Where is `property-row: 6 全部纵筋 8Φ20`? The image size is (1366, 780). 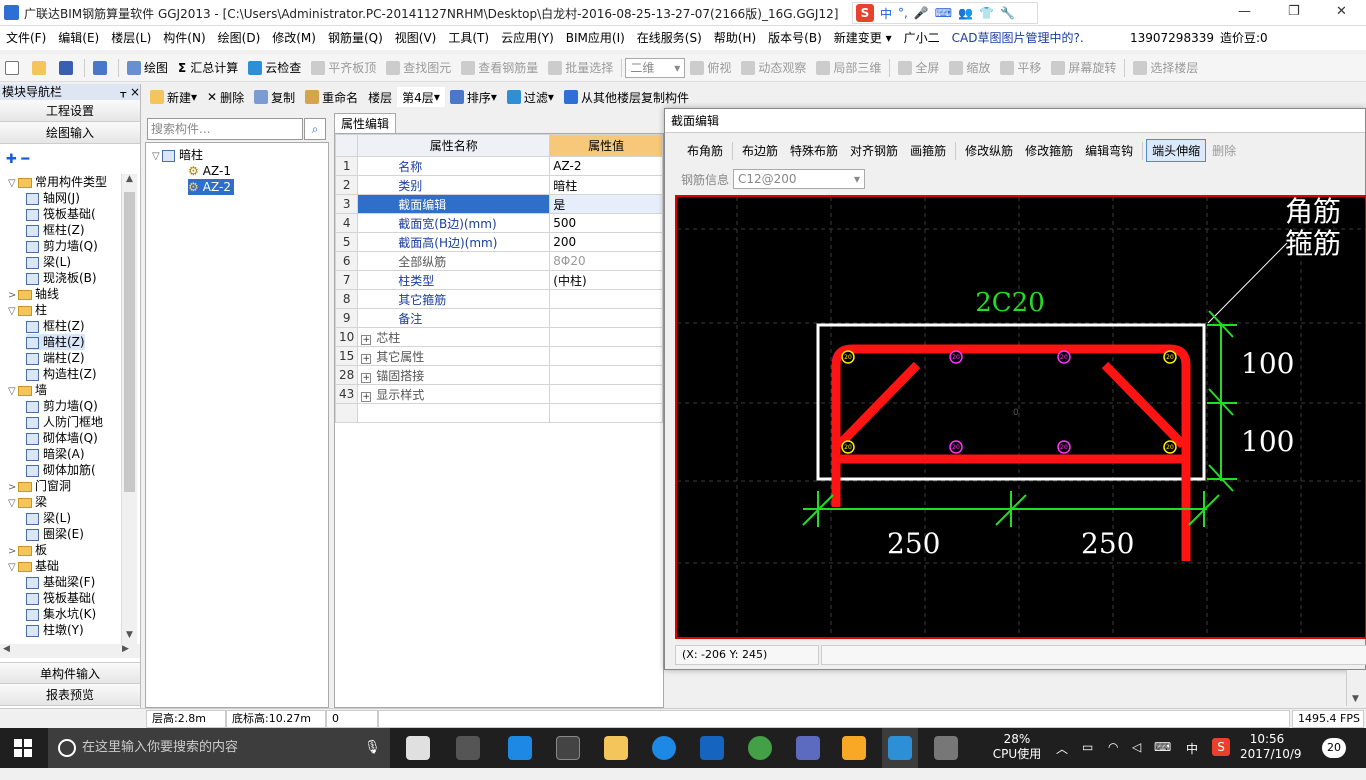
property-row: 6 全部纵筋 8Φ20 is located at coordinates (498, 261).